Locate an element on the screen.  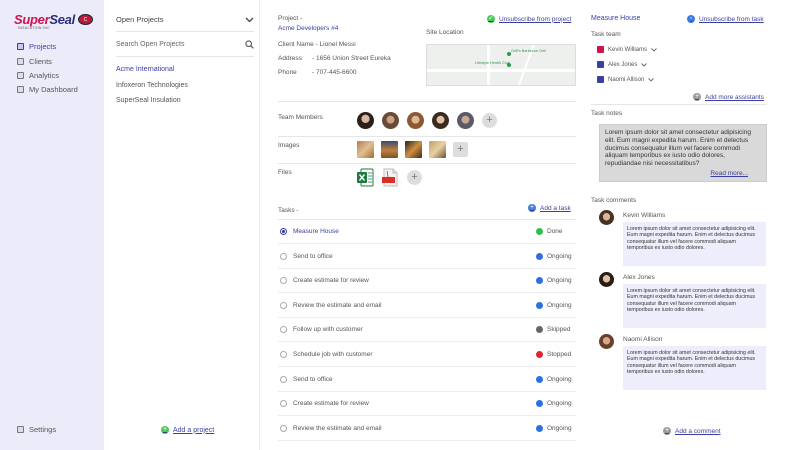
pdf-file-icon is located at coordinates (390, 177).